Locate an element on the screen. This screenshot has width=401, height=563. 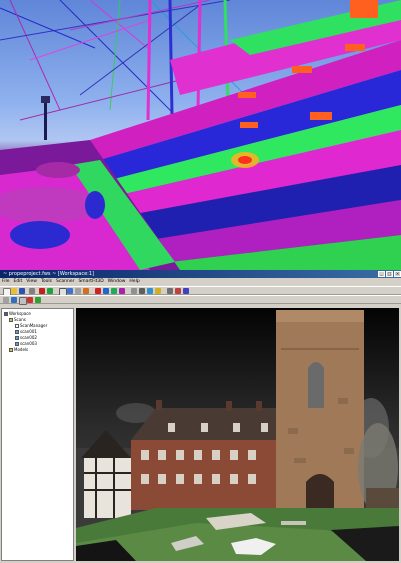
main-toolbar is located at coordinates (200, 291).